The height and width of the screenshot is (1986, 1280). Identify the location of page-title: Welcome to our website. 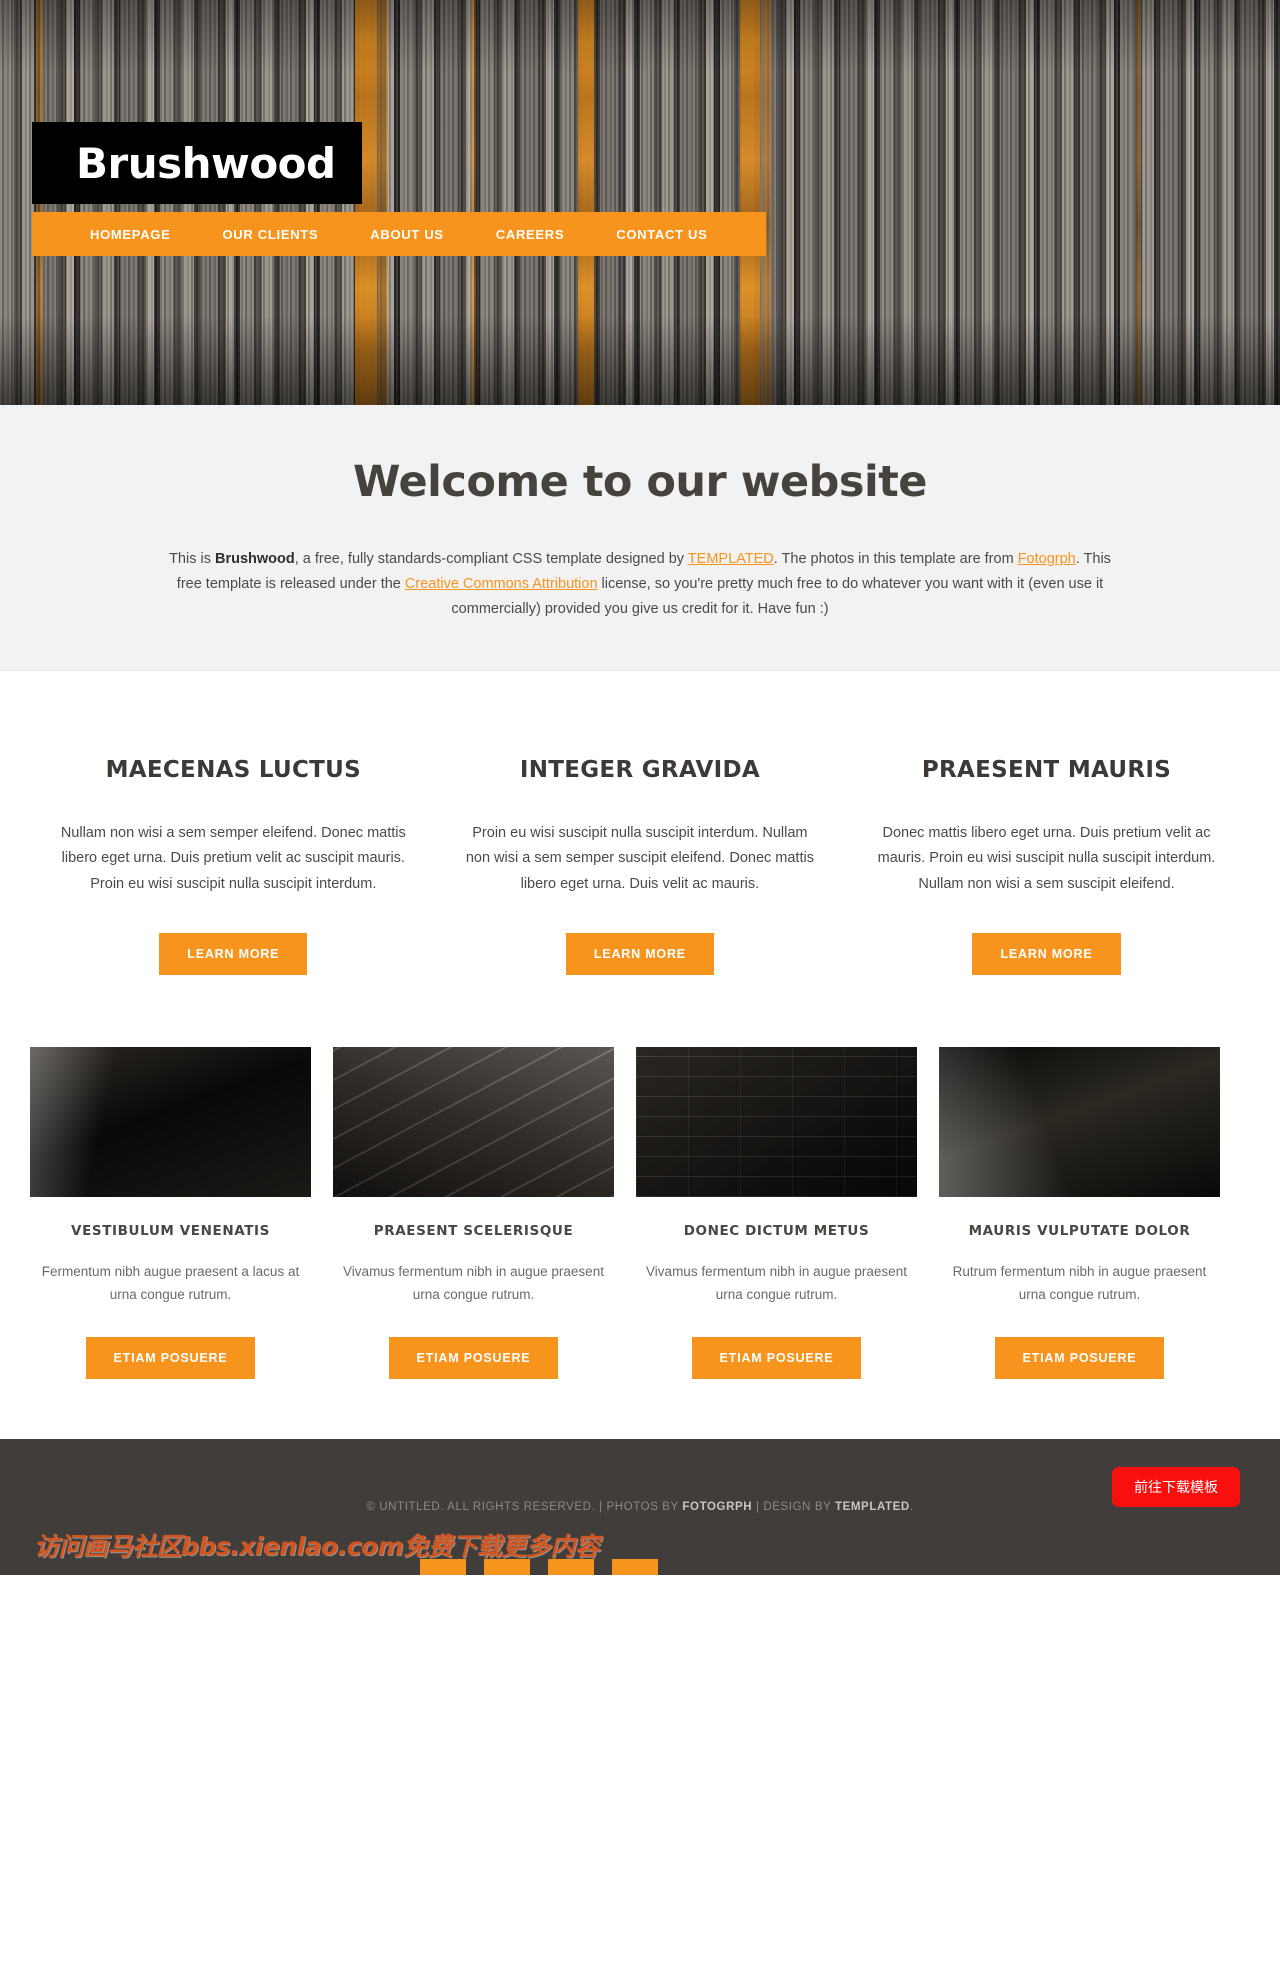
(640, 482).